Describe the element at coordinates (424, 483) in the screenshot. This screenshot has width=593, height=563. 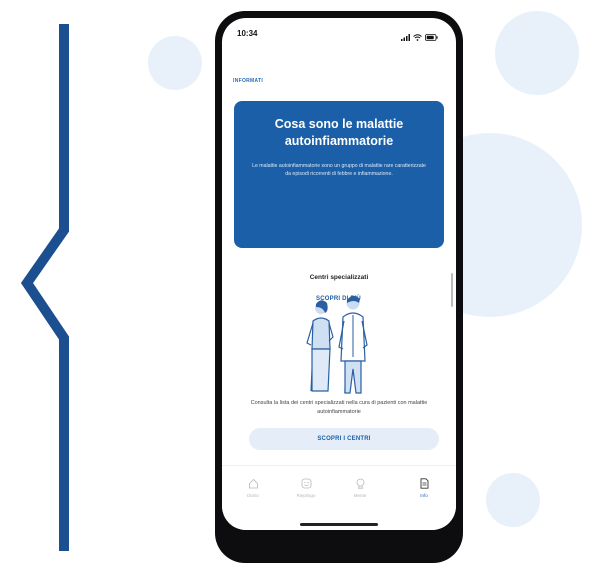
I see `document-icon` at that location.